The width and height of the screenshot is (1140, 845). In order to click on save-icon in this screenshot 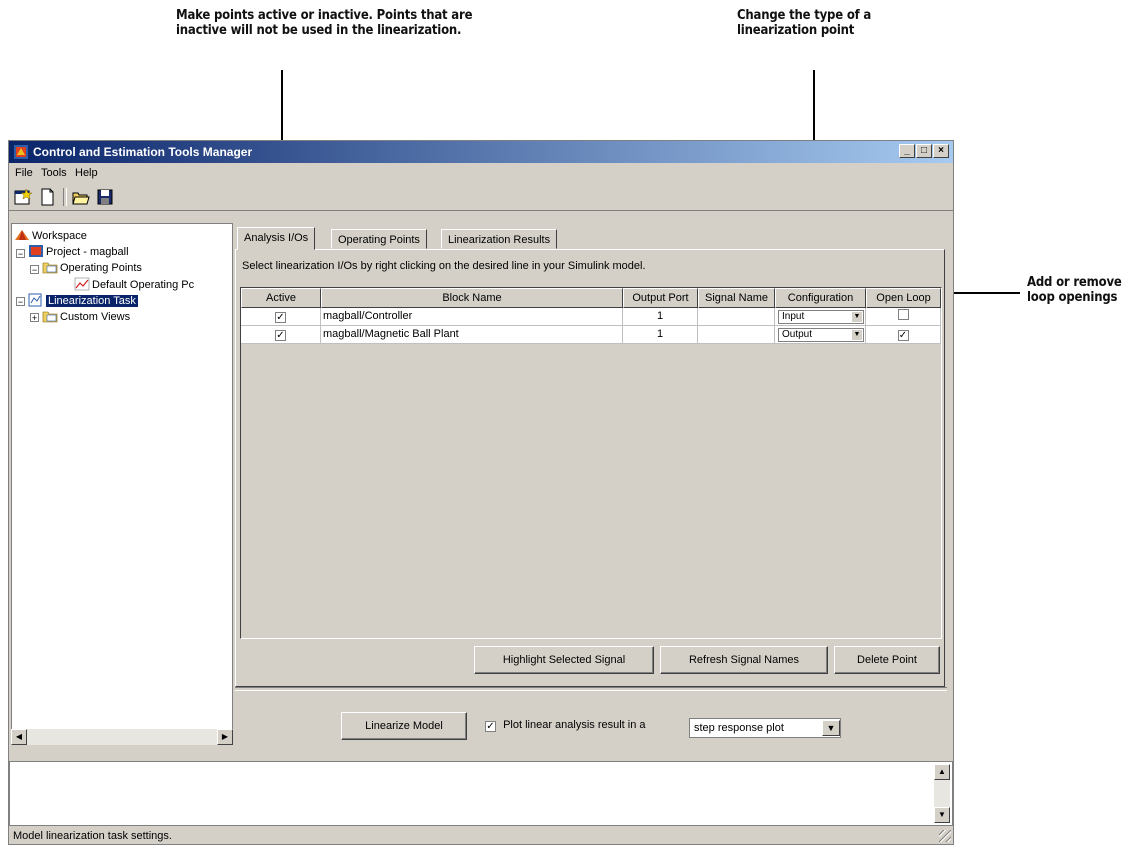, I will do `click(105, 197)`.